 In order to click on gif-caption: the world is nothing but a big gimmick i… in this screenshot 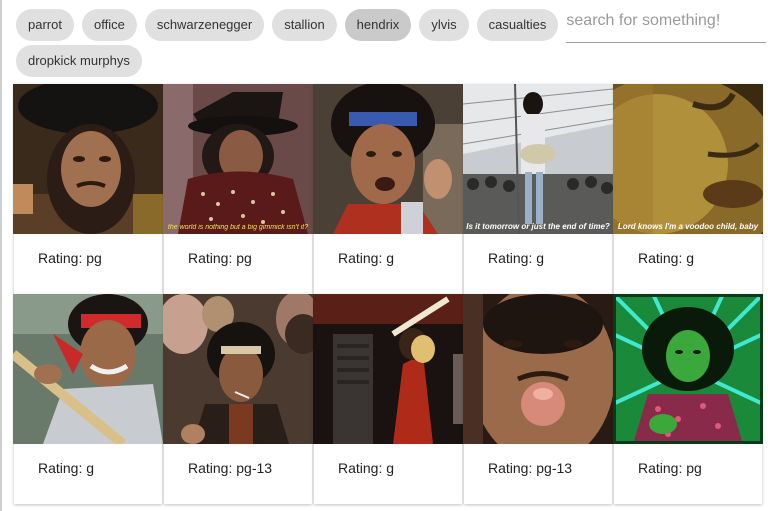, I will do `click(238, 227)`.